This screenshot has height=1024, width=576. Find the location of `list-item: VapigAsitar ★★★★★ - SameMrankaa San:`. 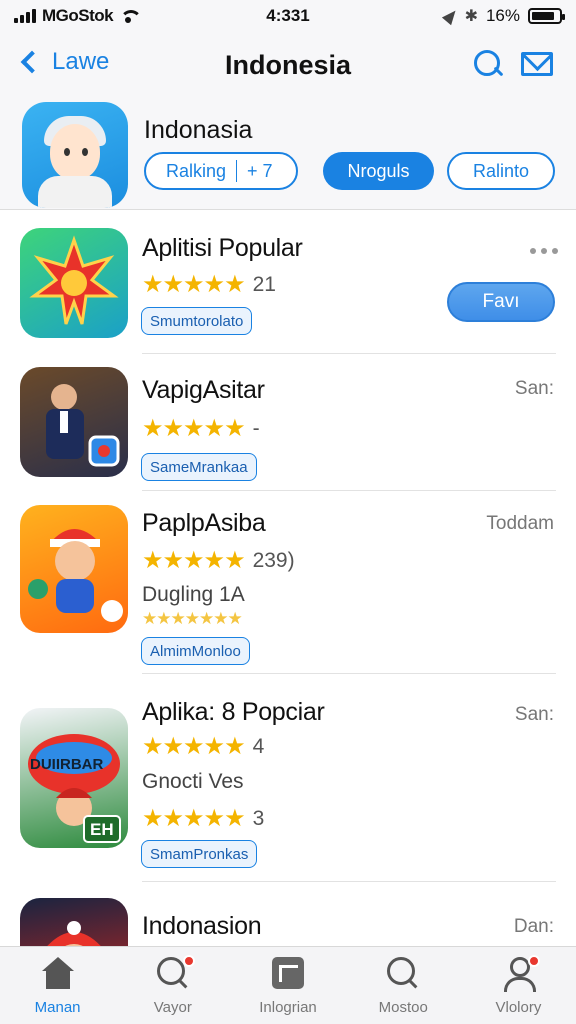

list-item: VapigAsitar ★★★★★ - SameMrankaa San: is located at coordinates (288, 422).